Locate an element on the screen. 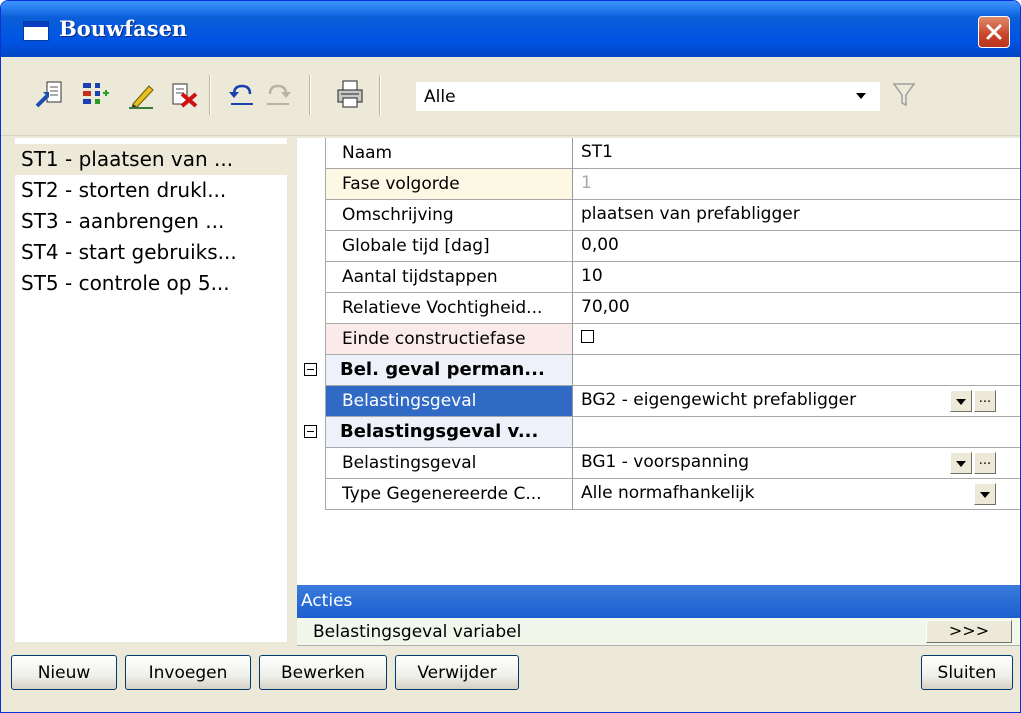  actions-header: Acties is located at coordinates (658, 601).